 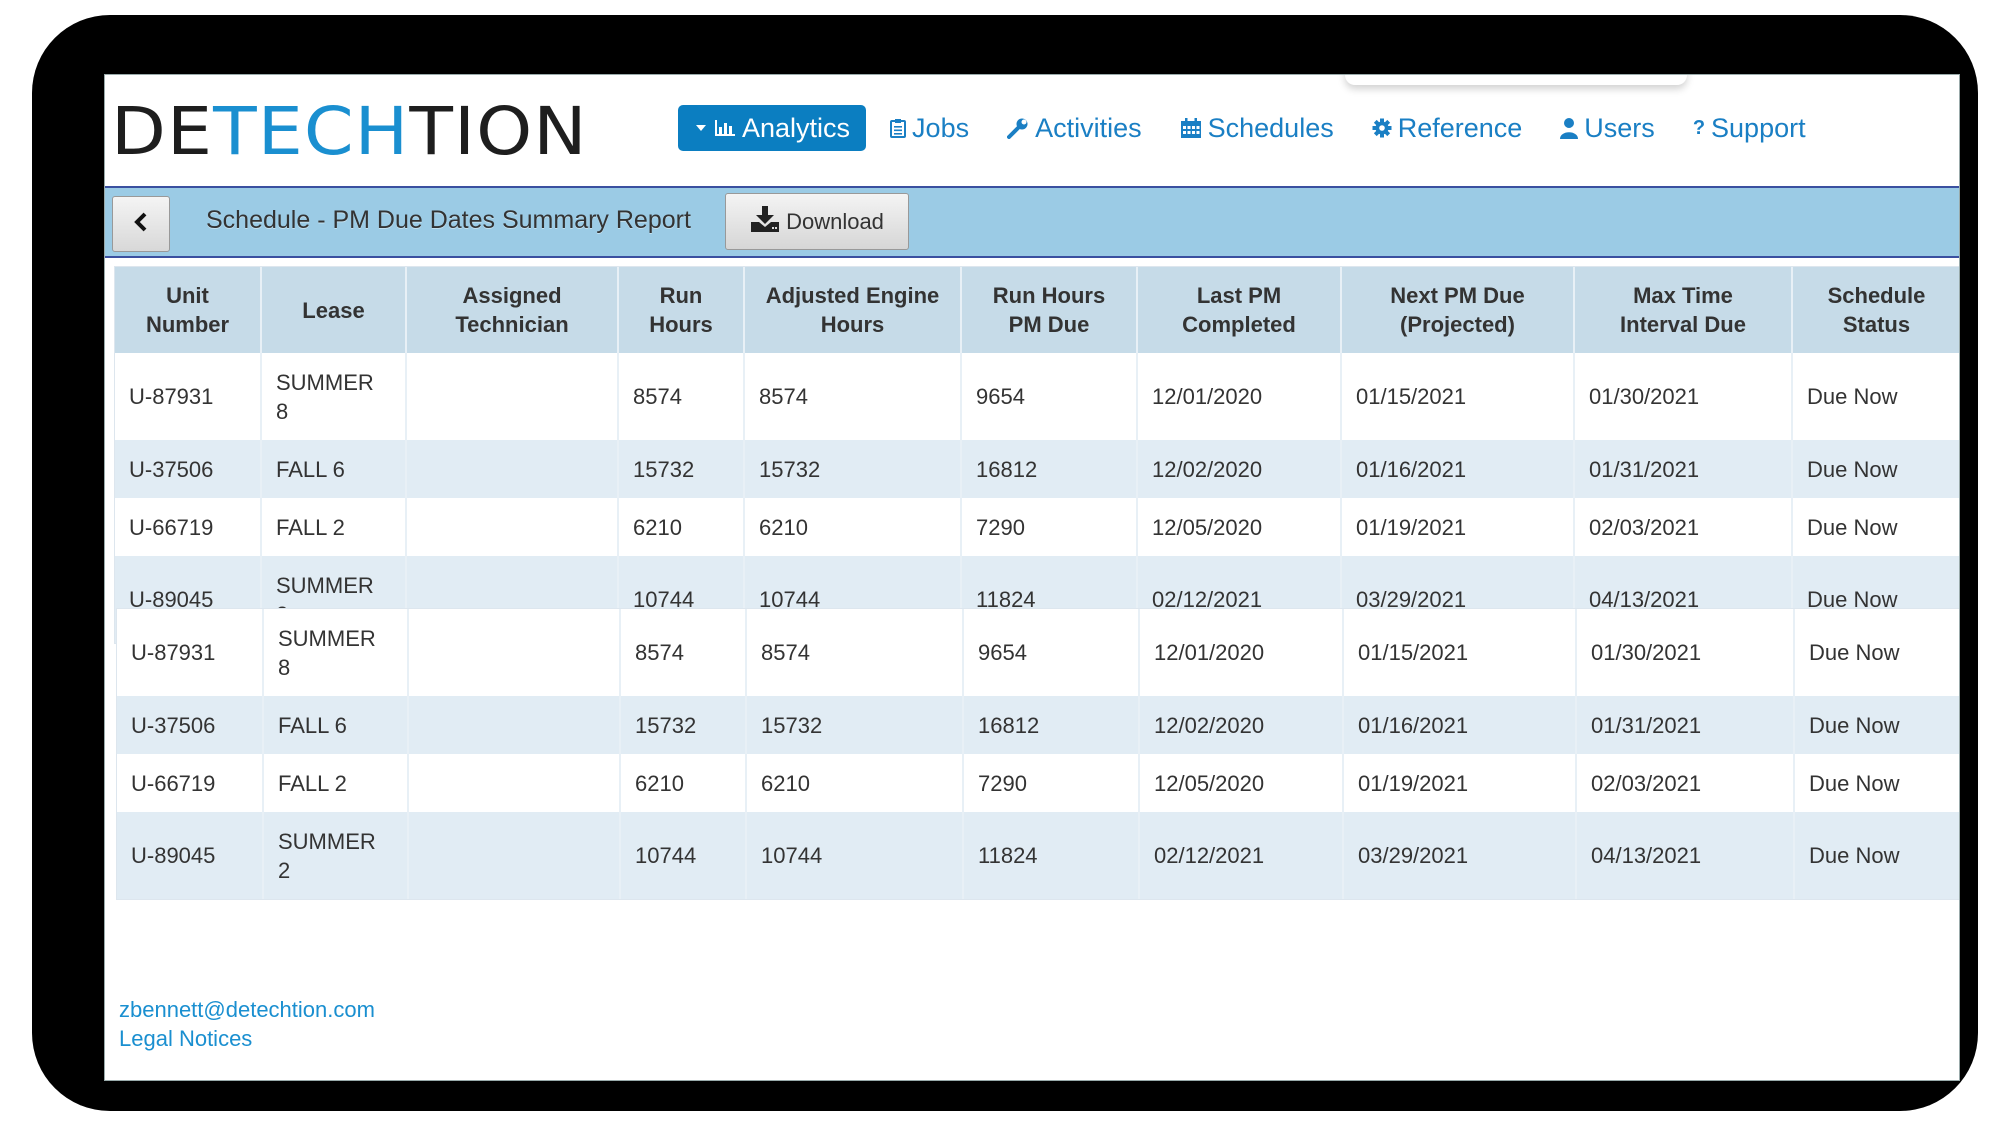 What do you see at coordinates (852, 295) in the screenshot?
I see `header-text-line: Adjusted Engine` at bounding box center [852, 295].